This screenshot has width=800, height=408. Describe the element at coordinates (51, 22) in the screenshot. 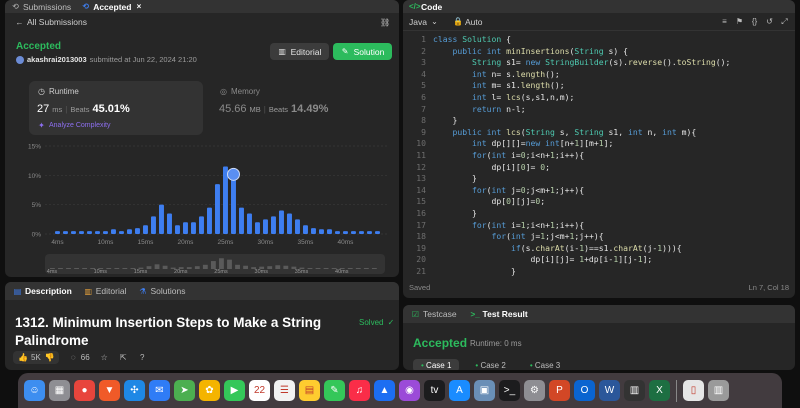

I see `back-all-submissions: ← All Submissions` at that location.